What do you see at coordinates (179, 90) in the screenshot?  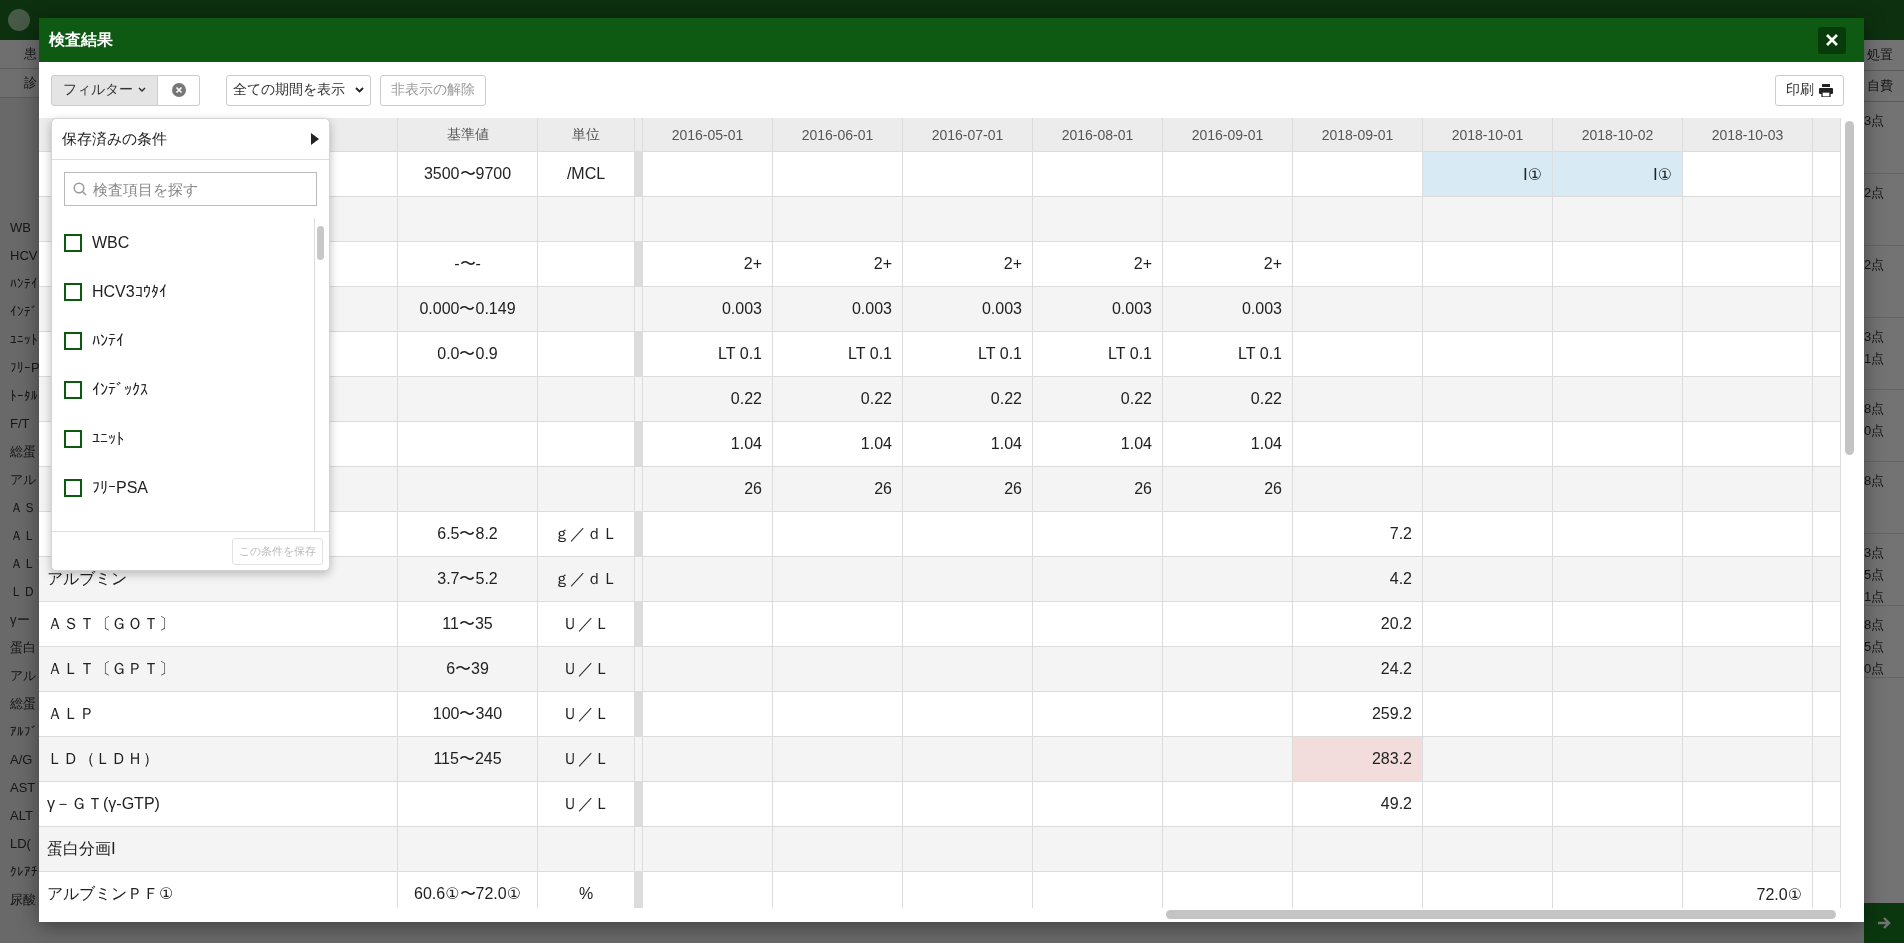 I see `clear-filter-button` at bounding box center [179, 90].